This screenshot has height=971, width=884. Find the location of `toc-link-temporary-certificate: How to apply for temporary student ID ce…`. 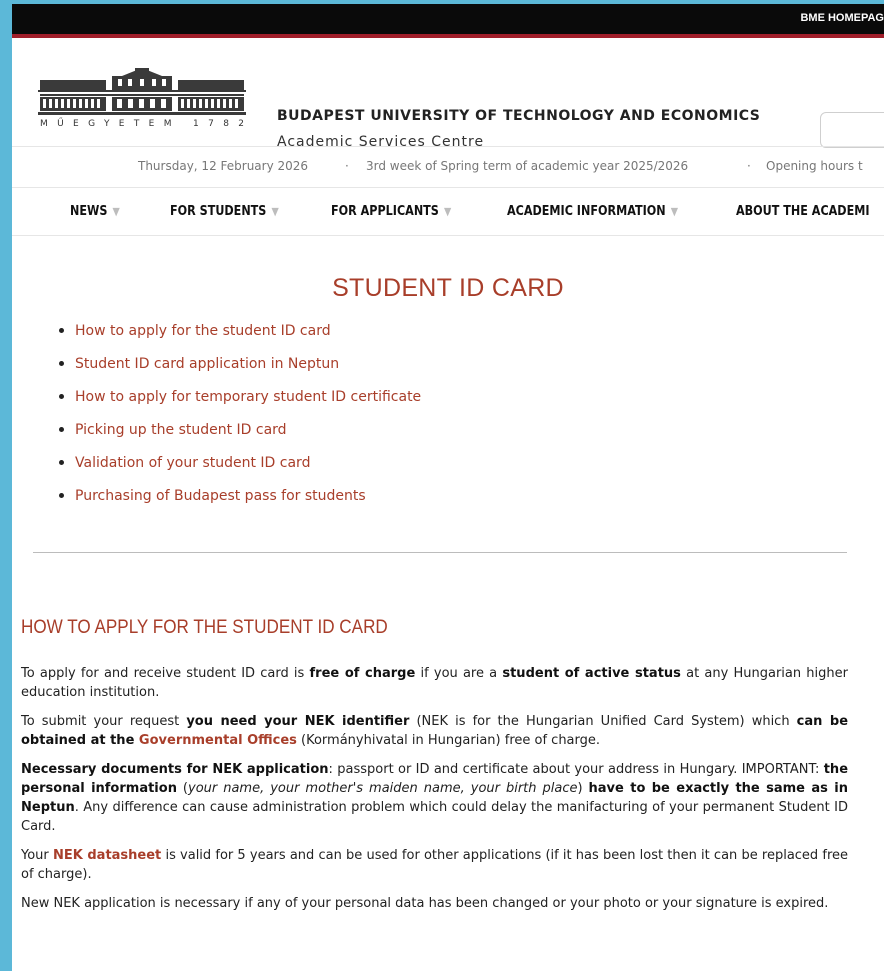

toc-link-temporary-certificate: How to apply for temporary student ID ce… is located at coordinates (248, 397).